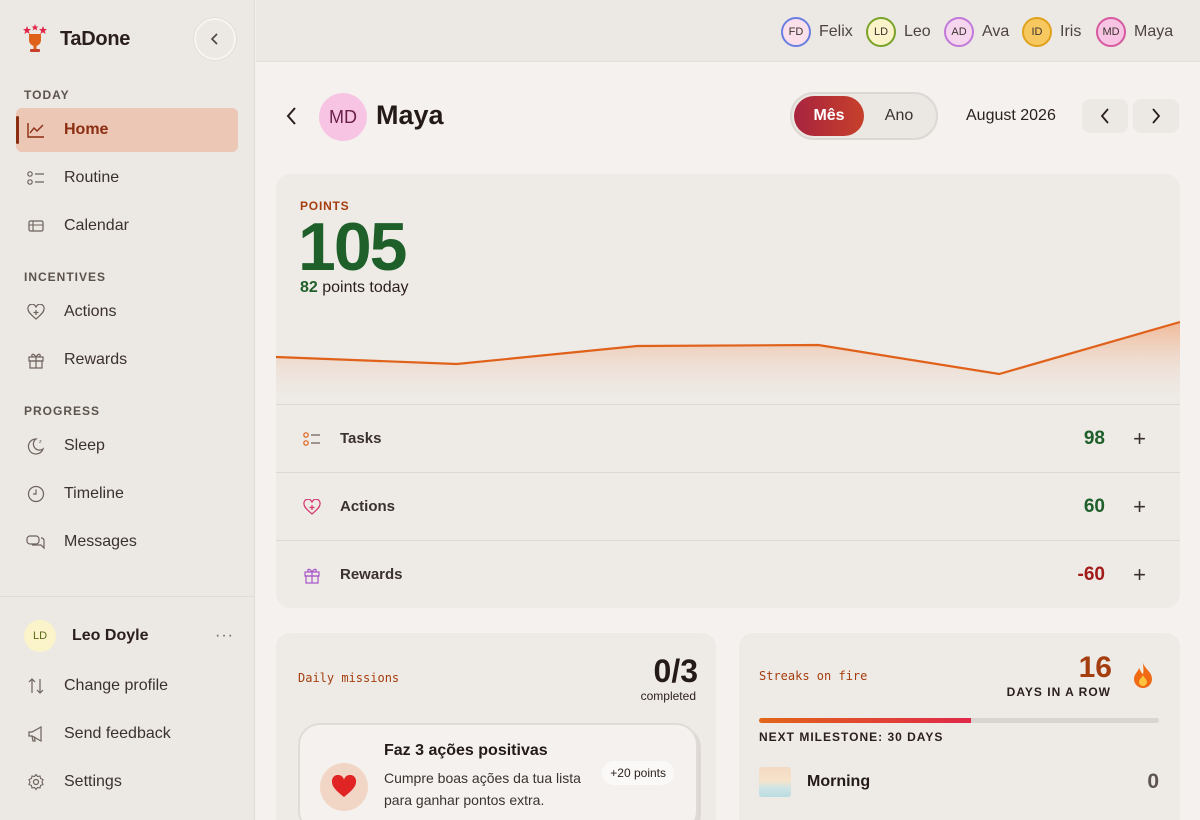  Describe the element at coordinates (1139, 439) in the screenshot. I see `add-task-button: +` at that location.